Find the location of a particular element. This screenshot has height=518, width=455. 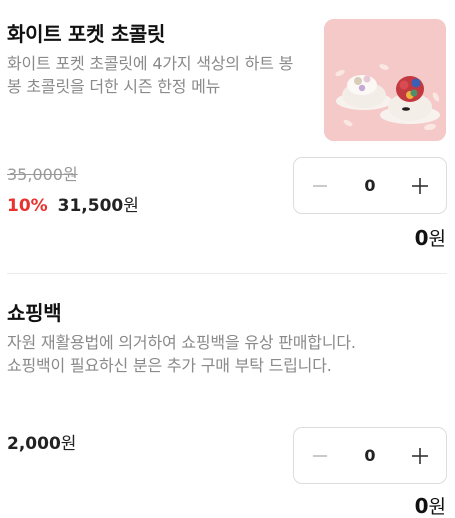

product-image is located at coordinates (385, 80).